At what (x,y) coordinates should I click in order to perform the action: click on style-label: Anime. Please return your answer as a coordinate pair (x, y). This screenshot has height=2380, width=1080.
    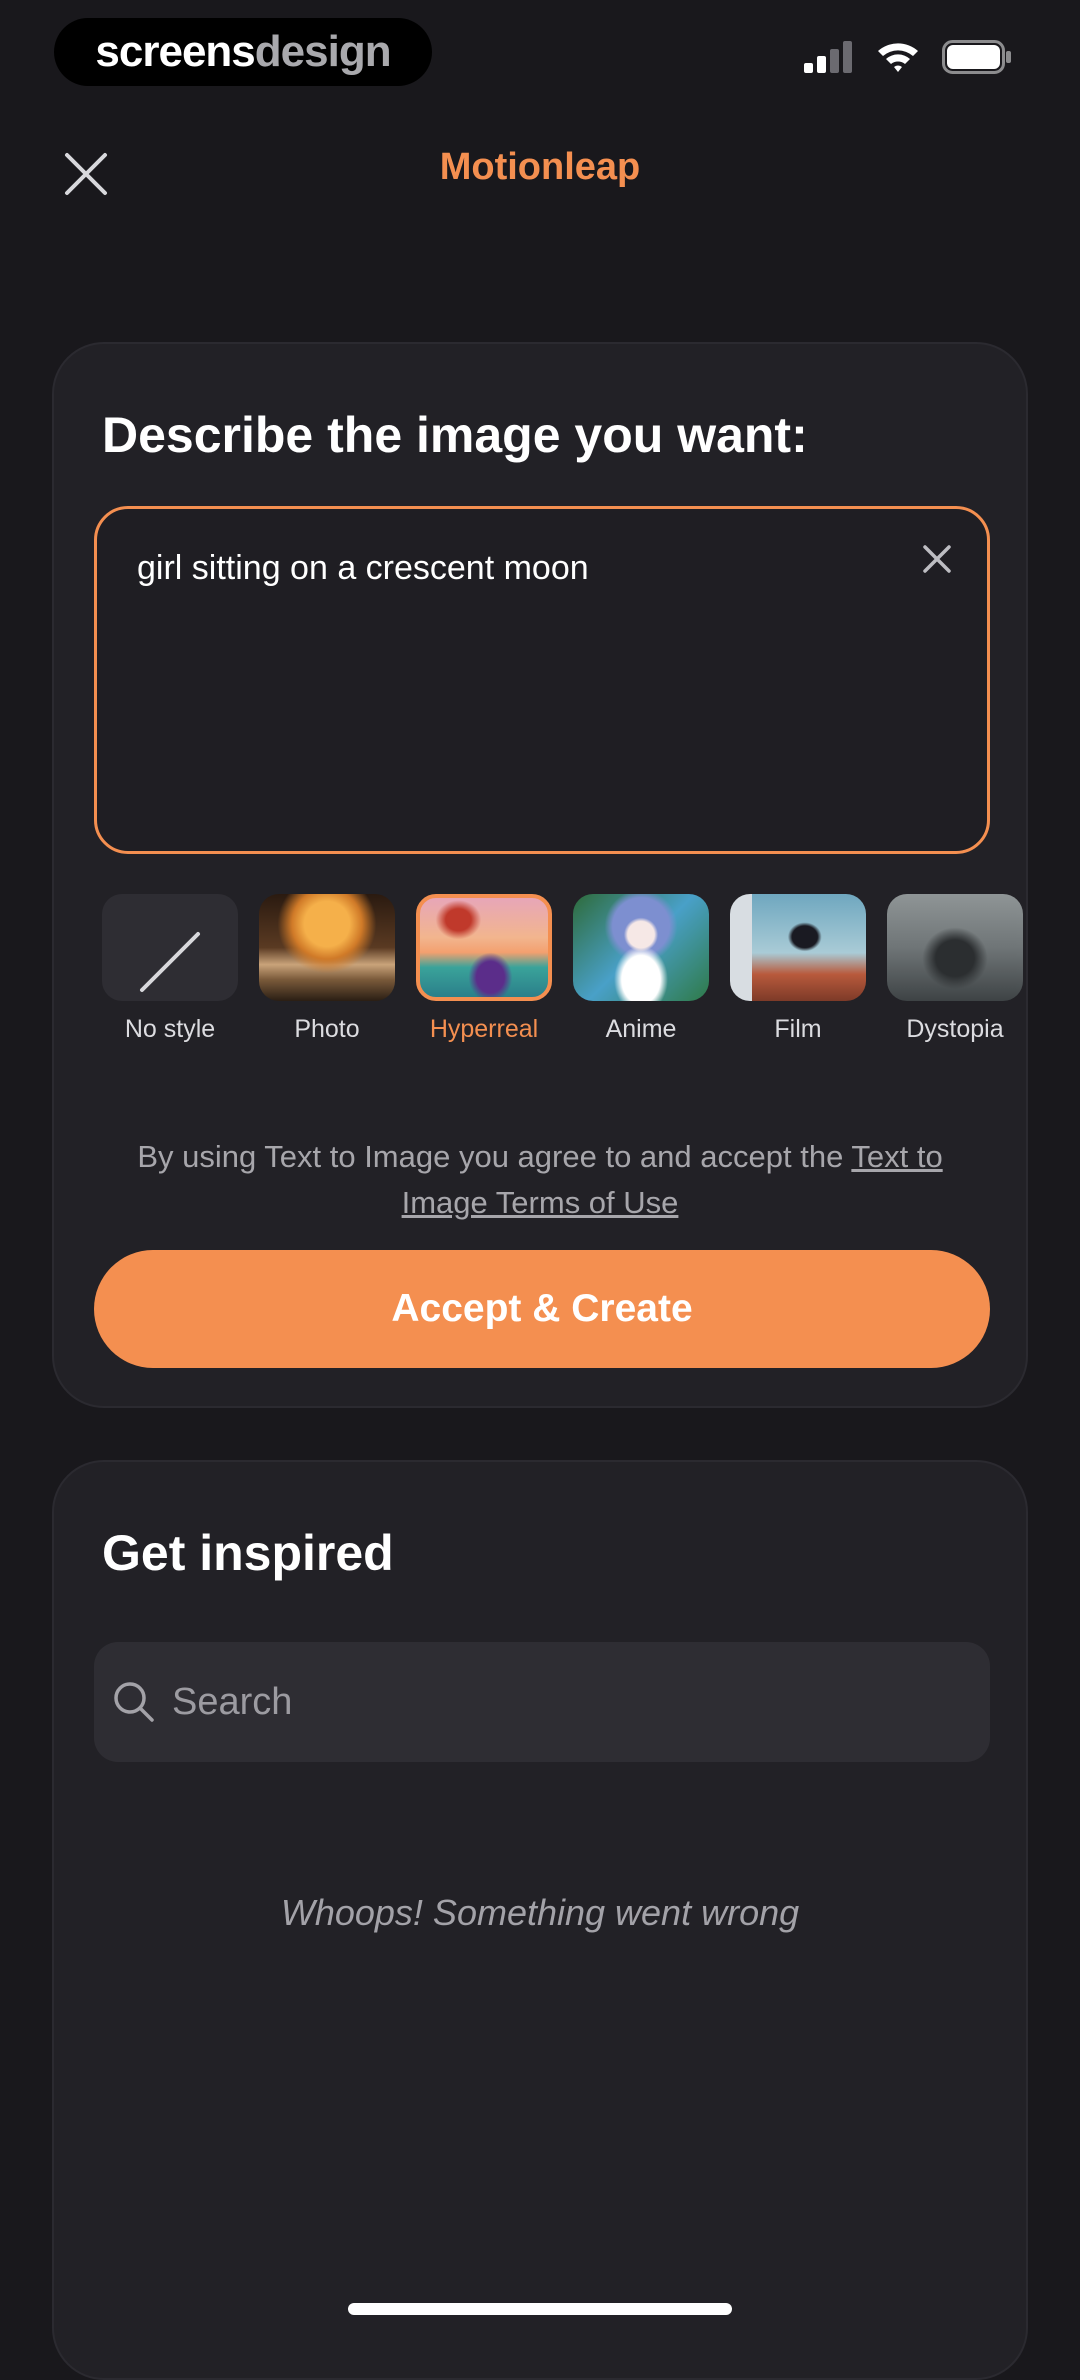
    Looking at the image, I should click on (641, 1029).